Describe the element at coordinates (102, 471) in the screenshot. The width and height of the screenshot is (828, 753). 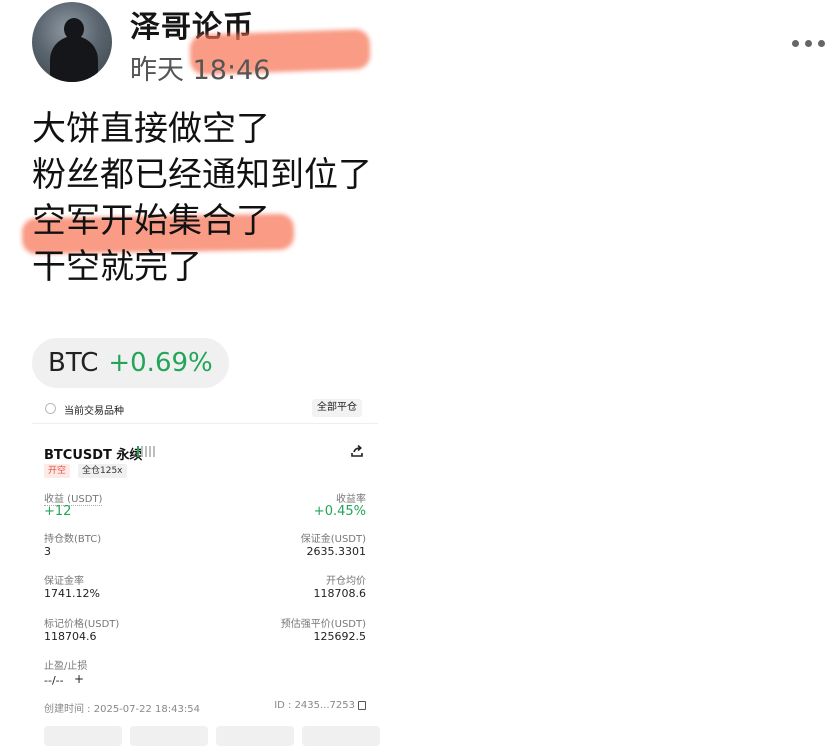
I see `margin-mode-tag: 全仓125x` at that location.